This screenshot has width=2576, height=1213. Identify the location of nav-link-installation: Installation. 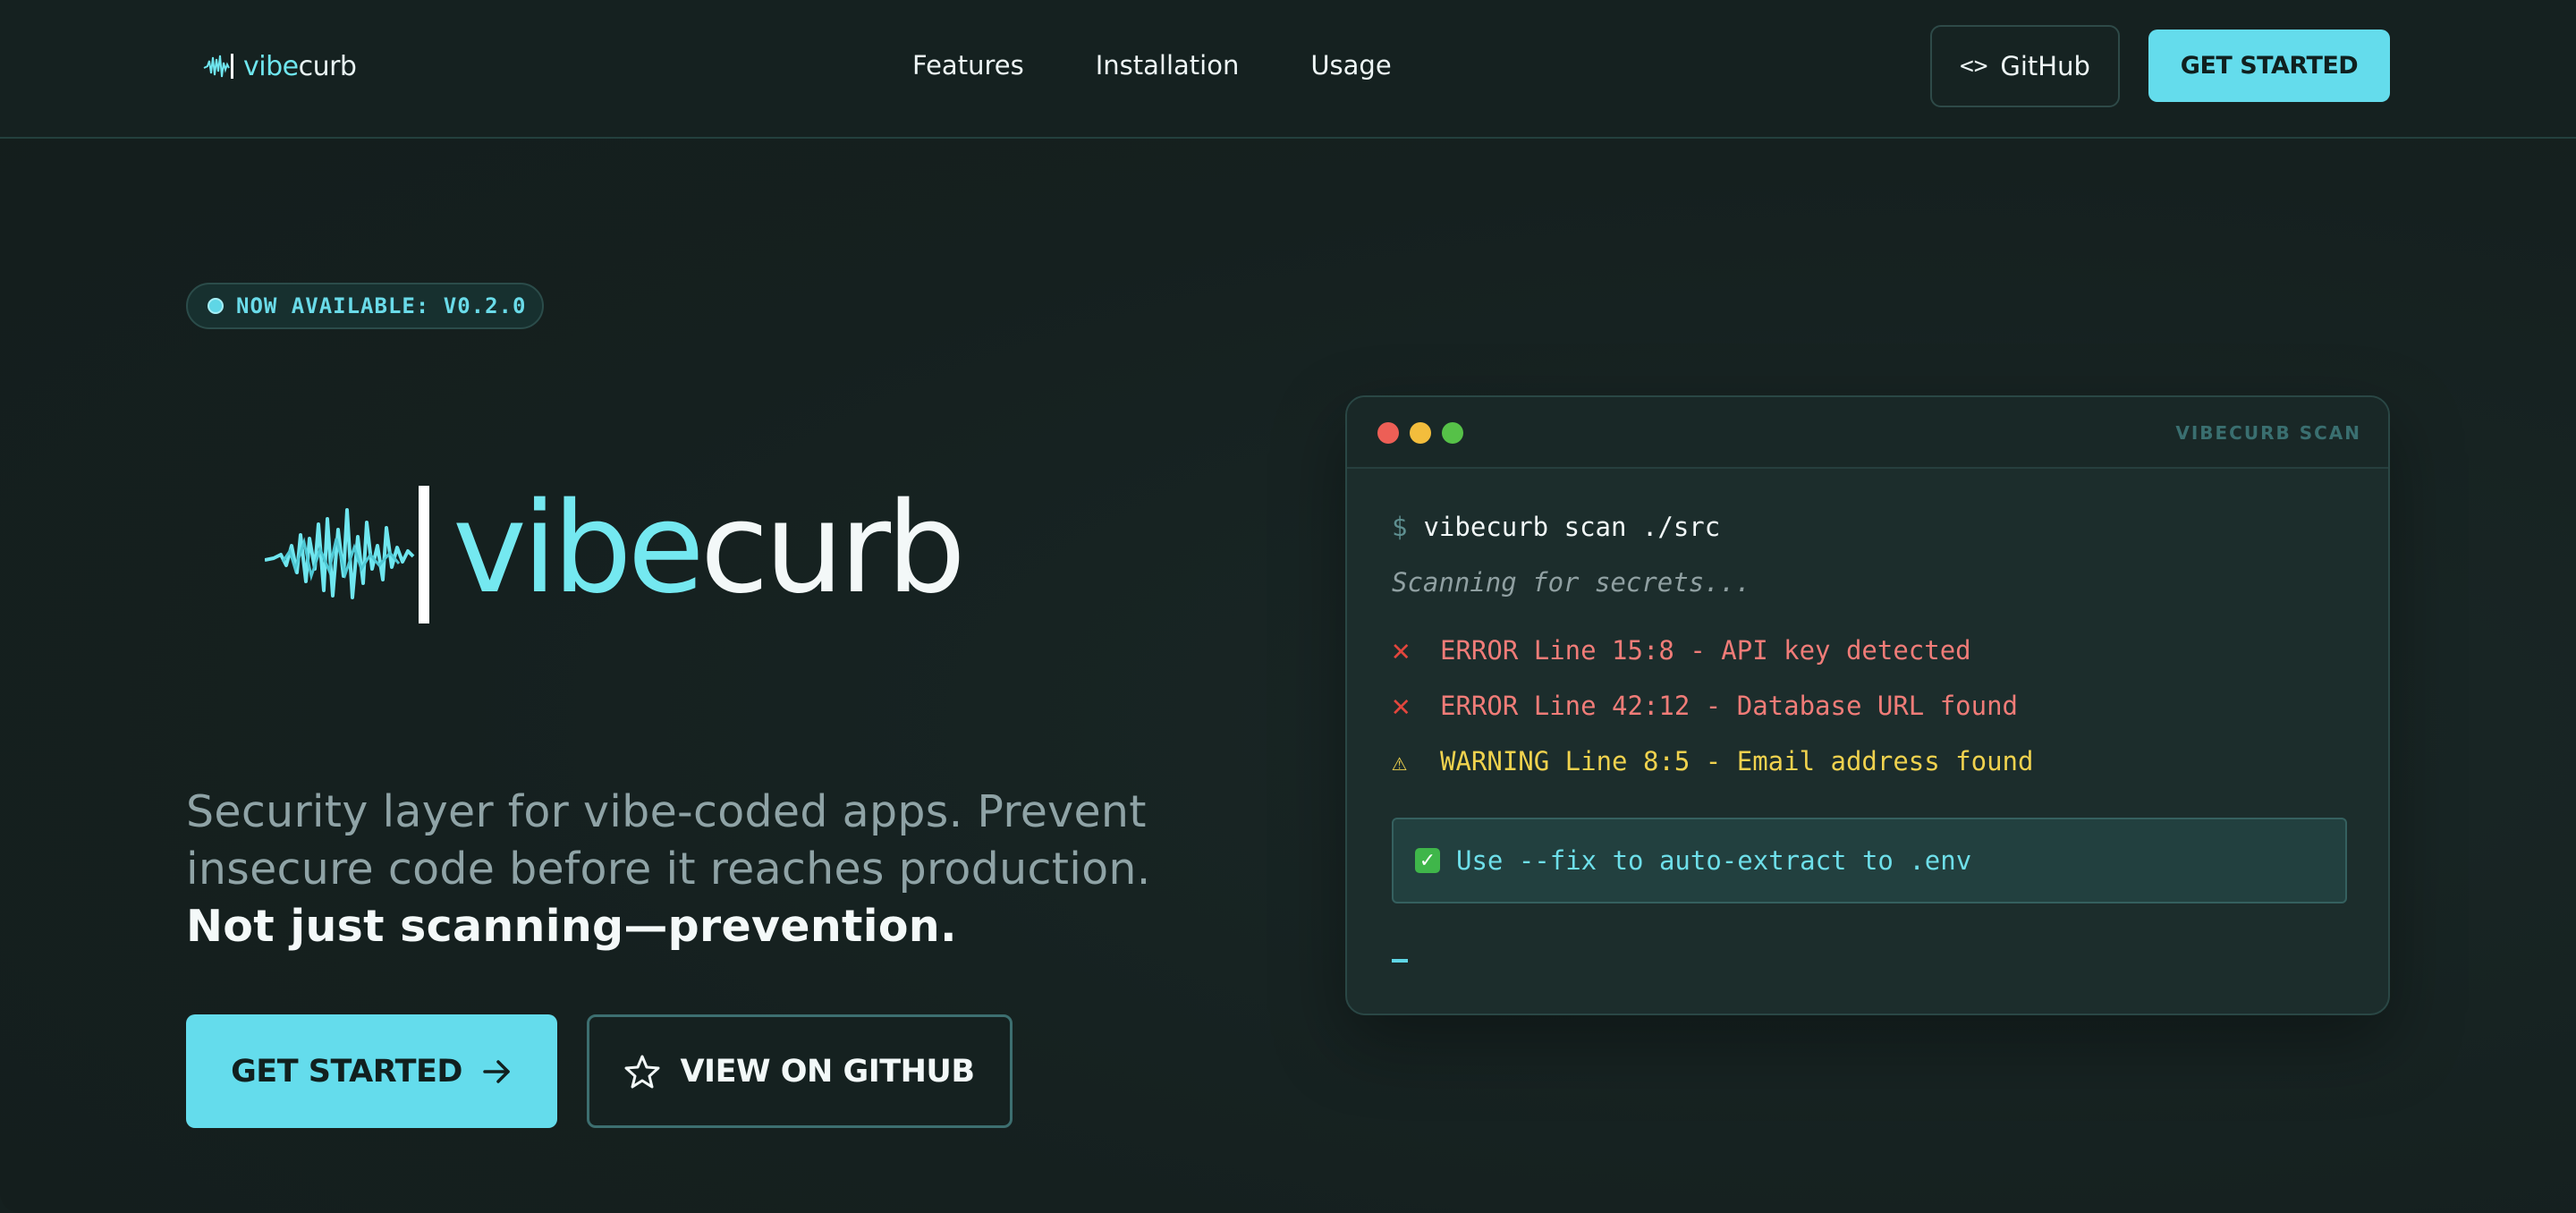
(1168, 65).